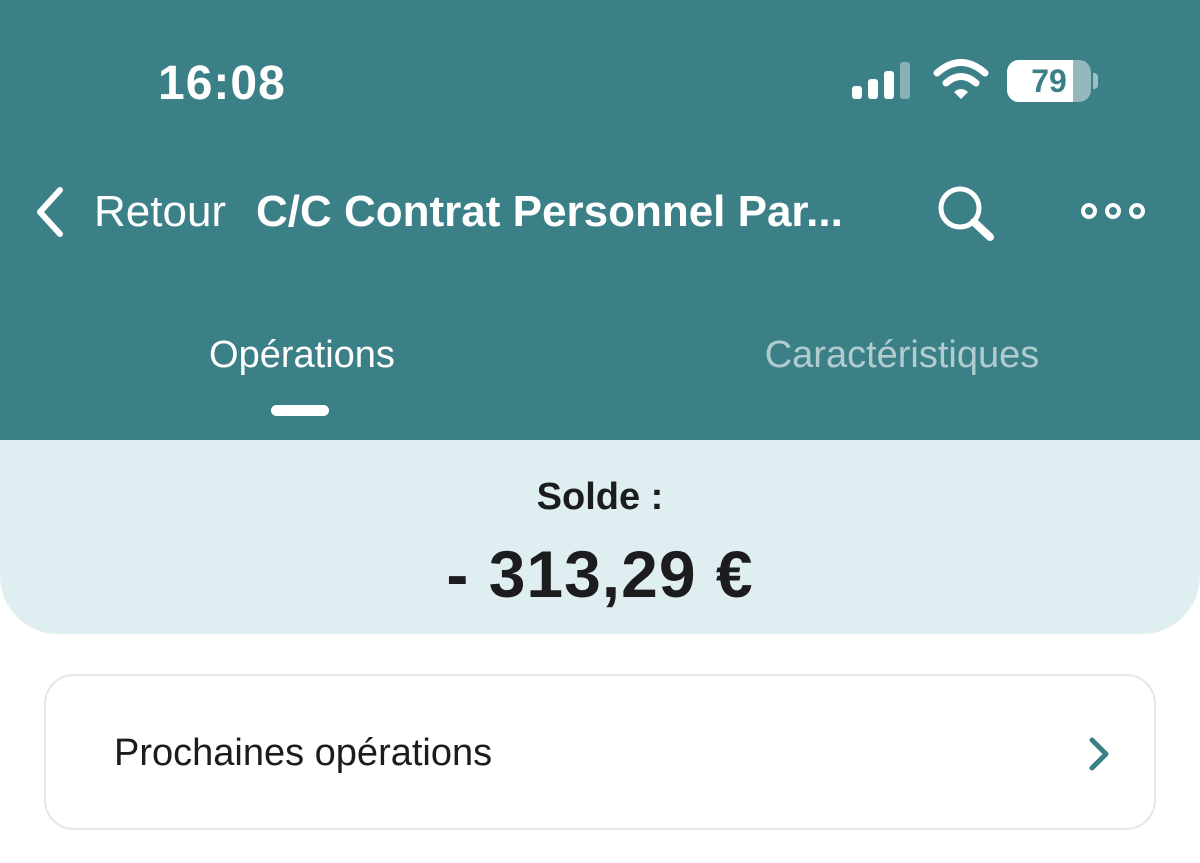 The width and height of the screenshot is (1200, 863). Describe the element at coordinates (966, 213) in the screenshot. I see `magnifier-icon` at that location.